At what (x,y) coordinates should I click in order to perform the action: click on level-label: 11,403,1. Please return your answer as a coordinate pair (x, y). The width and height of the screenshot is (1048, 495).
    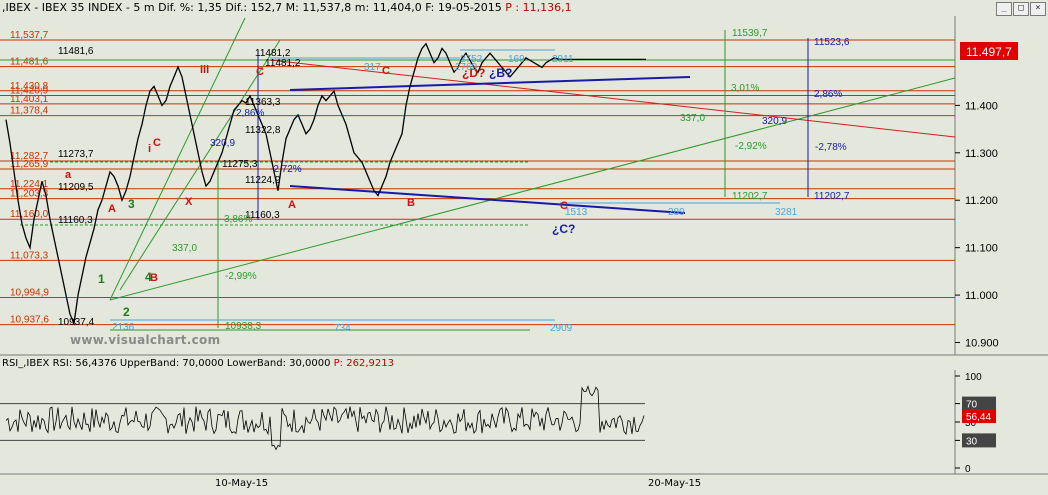
    Looking at the image, I should click on (29, 99).